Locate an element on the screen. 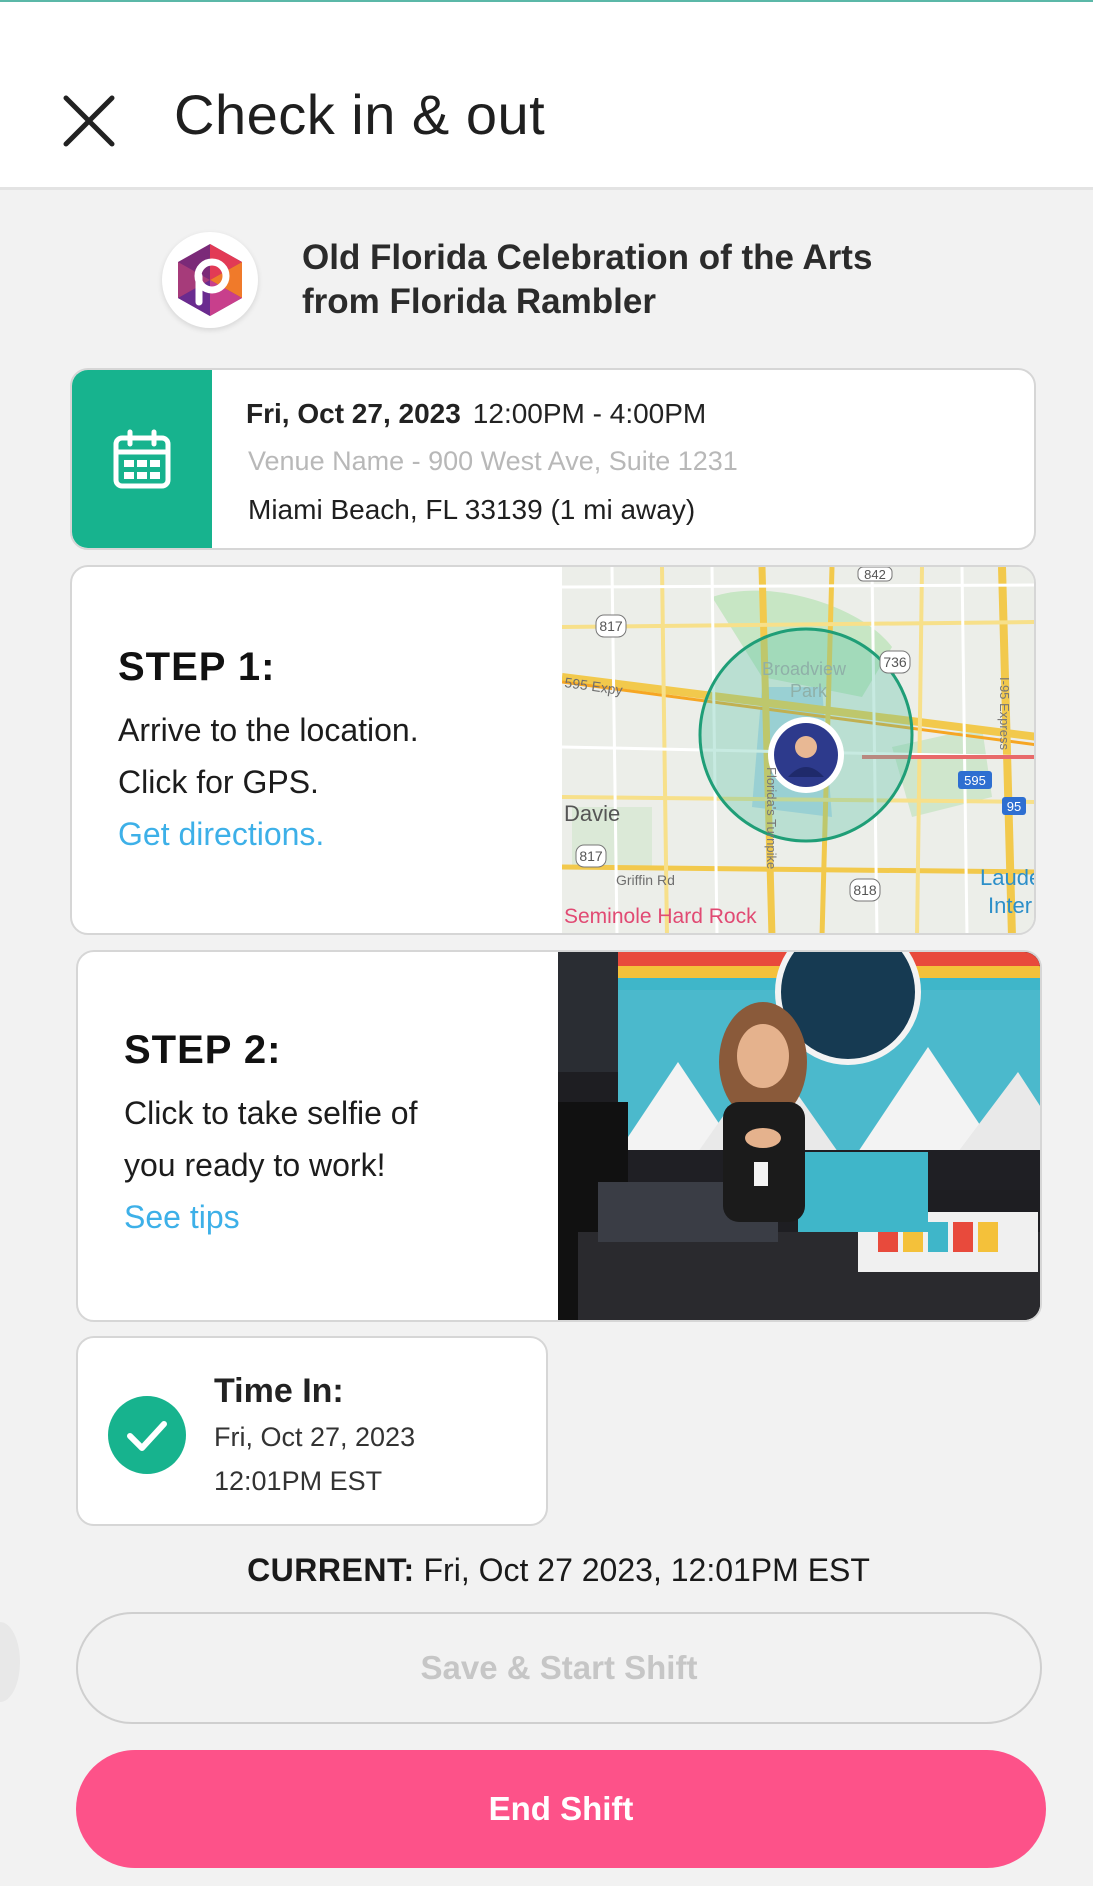 This screenshot has height=1886, width=1093. time-in-card: Time In: Fri, Oct 27, 2023 12:01PM EST is located at coordinates (312, 1431).